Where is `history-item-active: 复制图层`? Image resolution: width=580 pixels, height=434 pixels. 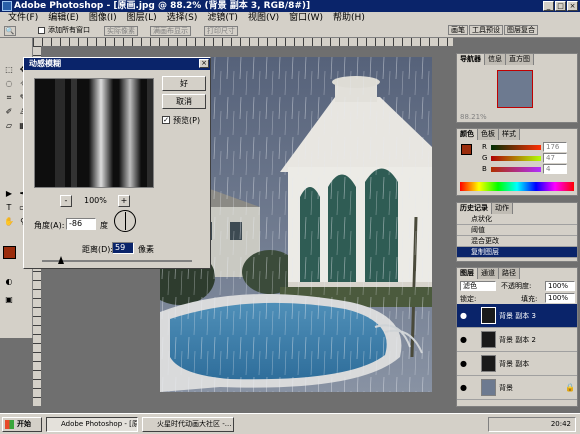 history-item-active: 复制图层 is located at coordinates (517, 252).